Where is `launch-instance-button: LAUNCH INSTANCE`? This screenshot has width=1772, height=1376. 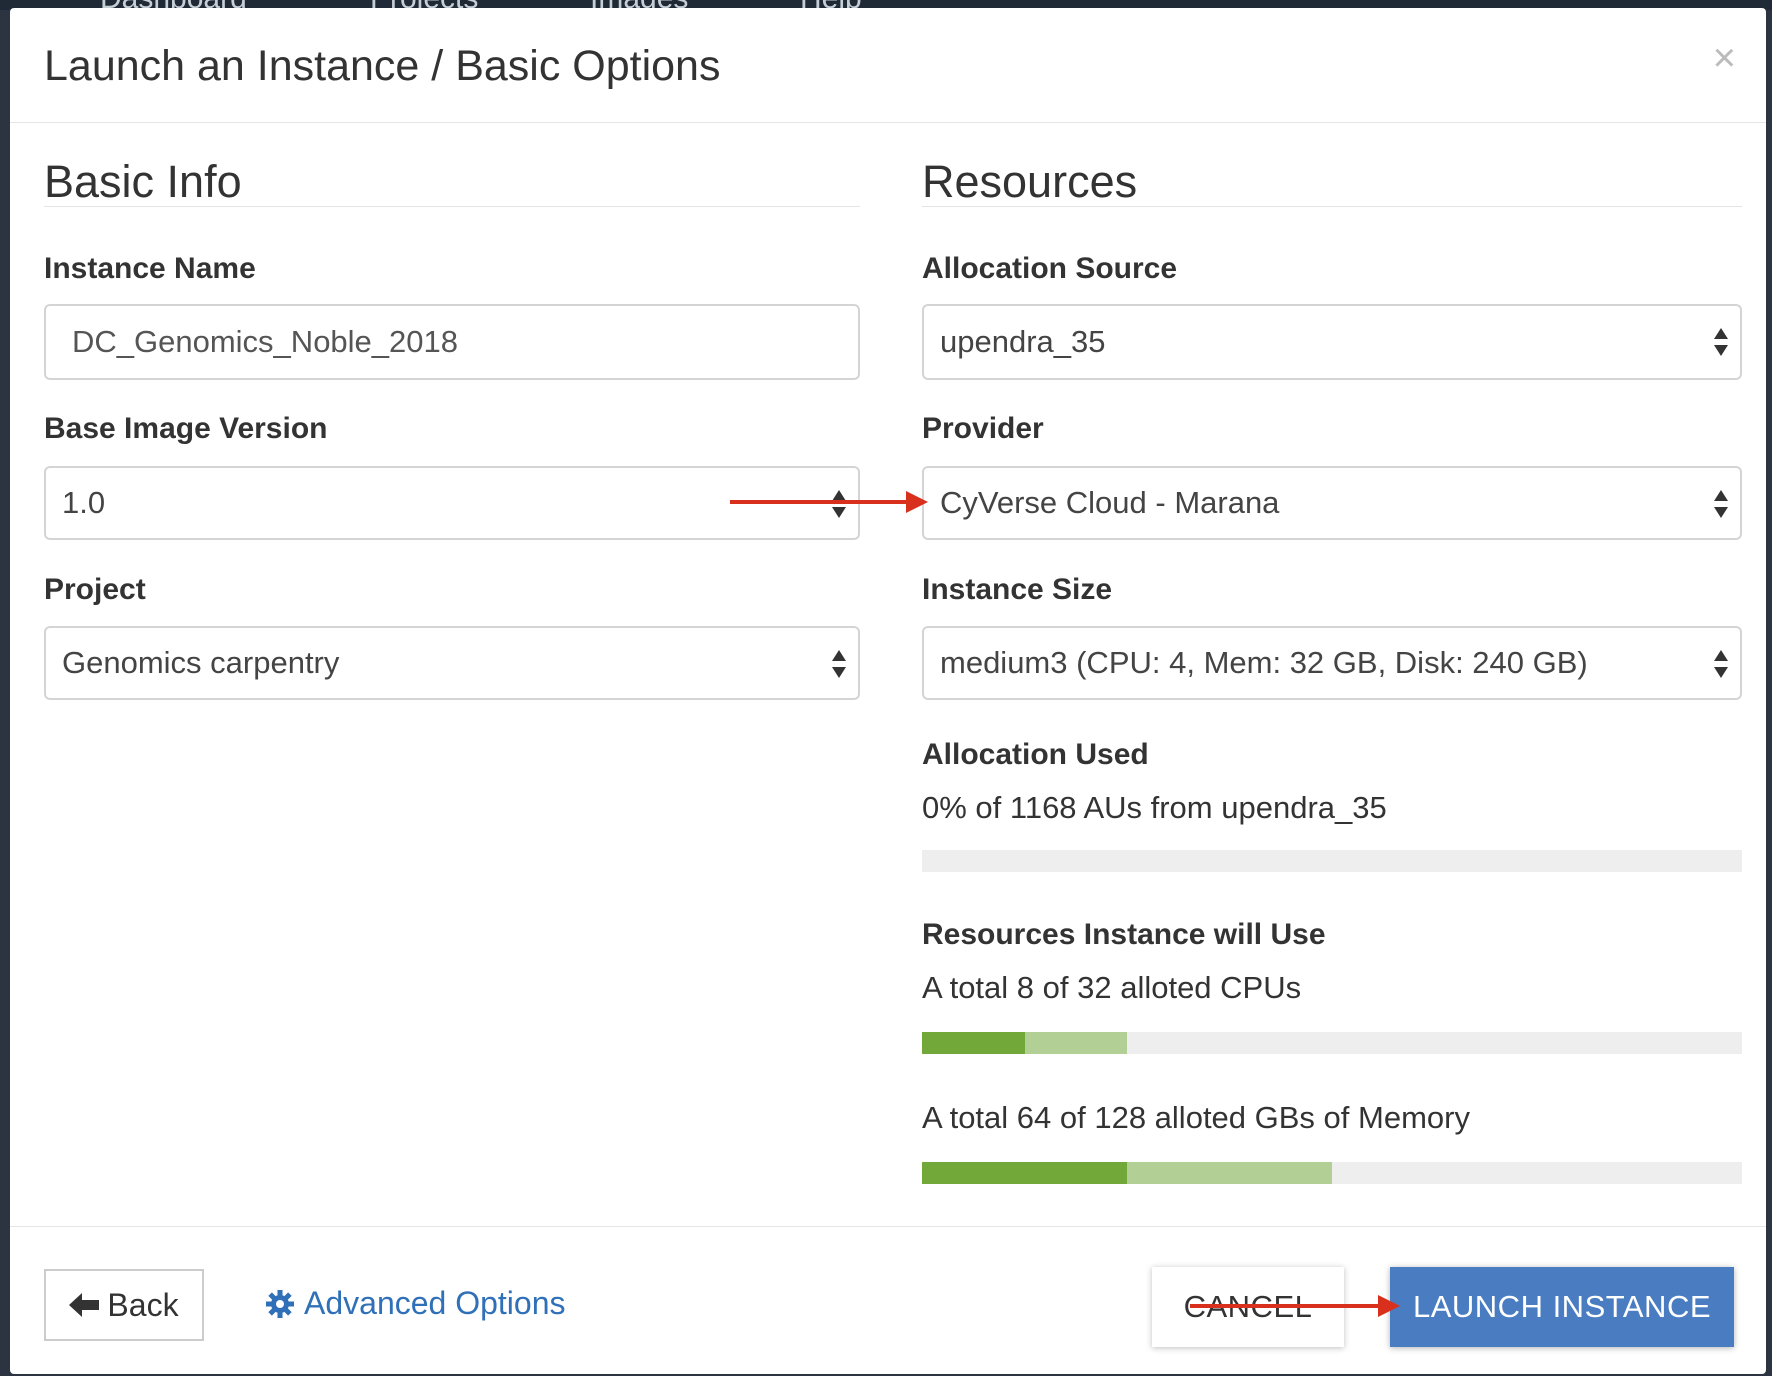 launch-instance-button: LAUNCH INSTANCE is located at coordinates (1562, 1307).